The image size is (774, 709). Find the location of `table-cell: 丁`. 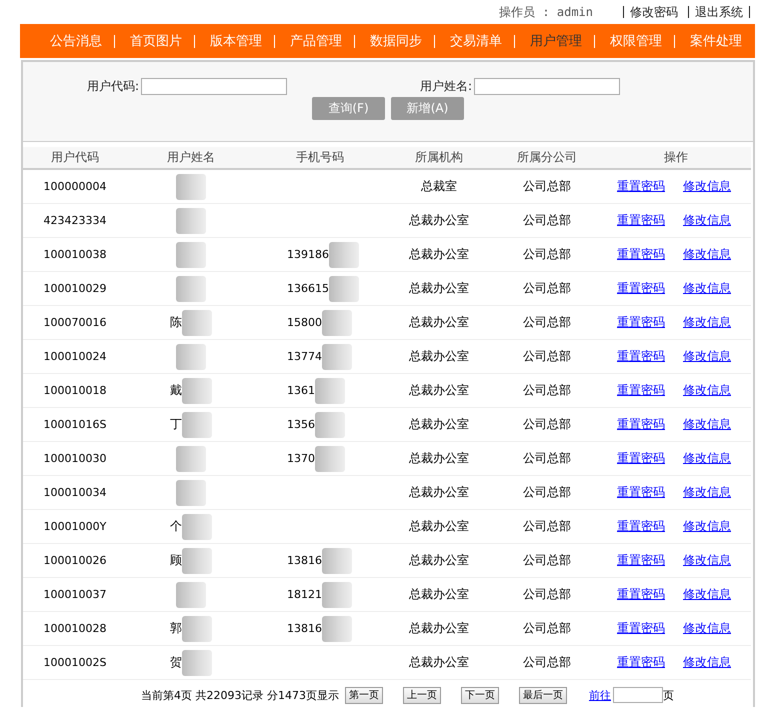

table-cell: 丁 is located at coordinates (176, 424).